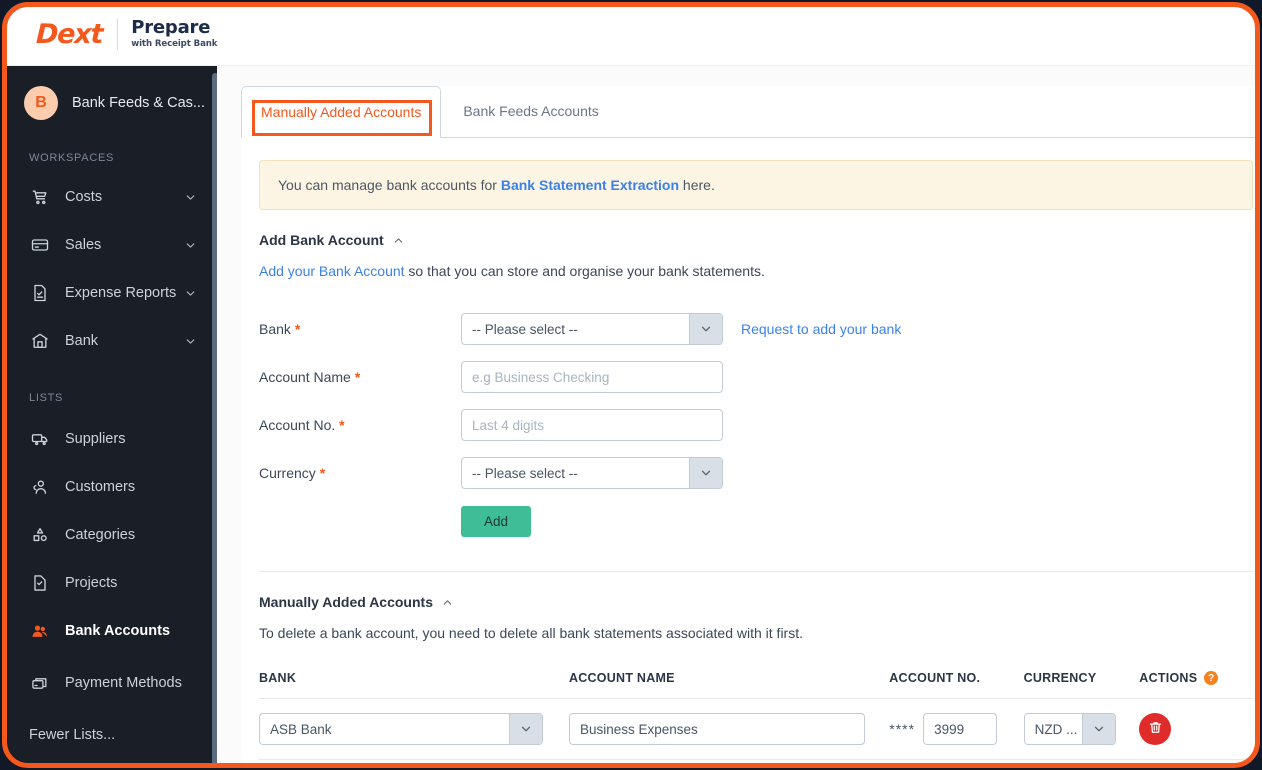 Image resolution: width=1262 pixels, height=770 pixels. I want to click on trash-icon, so click(1155, 729).